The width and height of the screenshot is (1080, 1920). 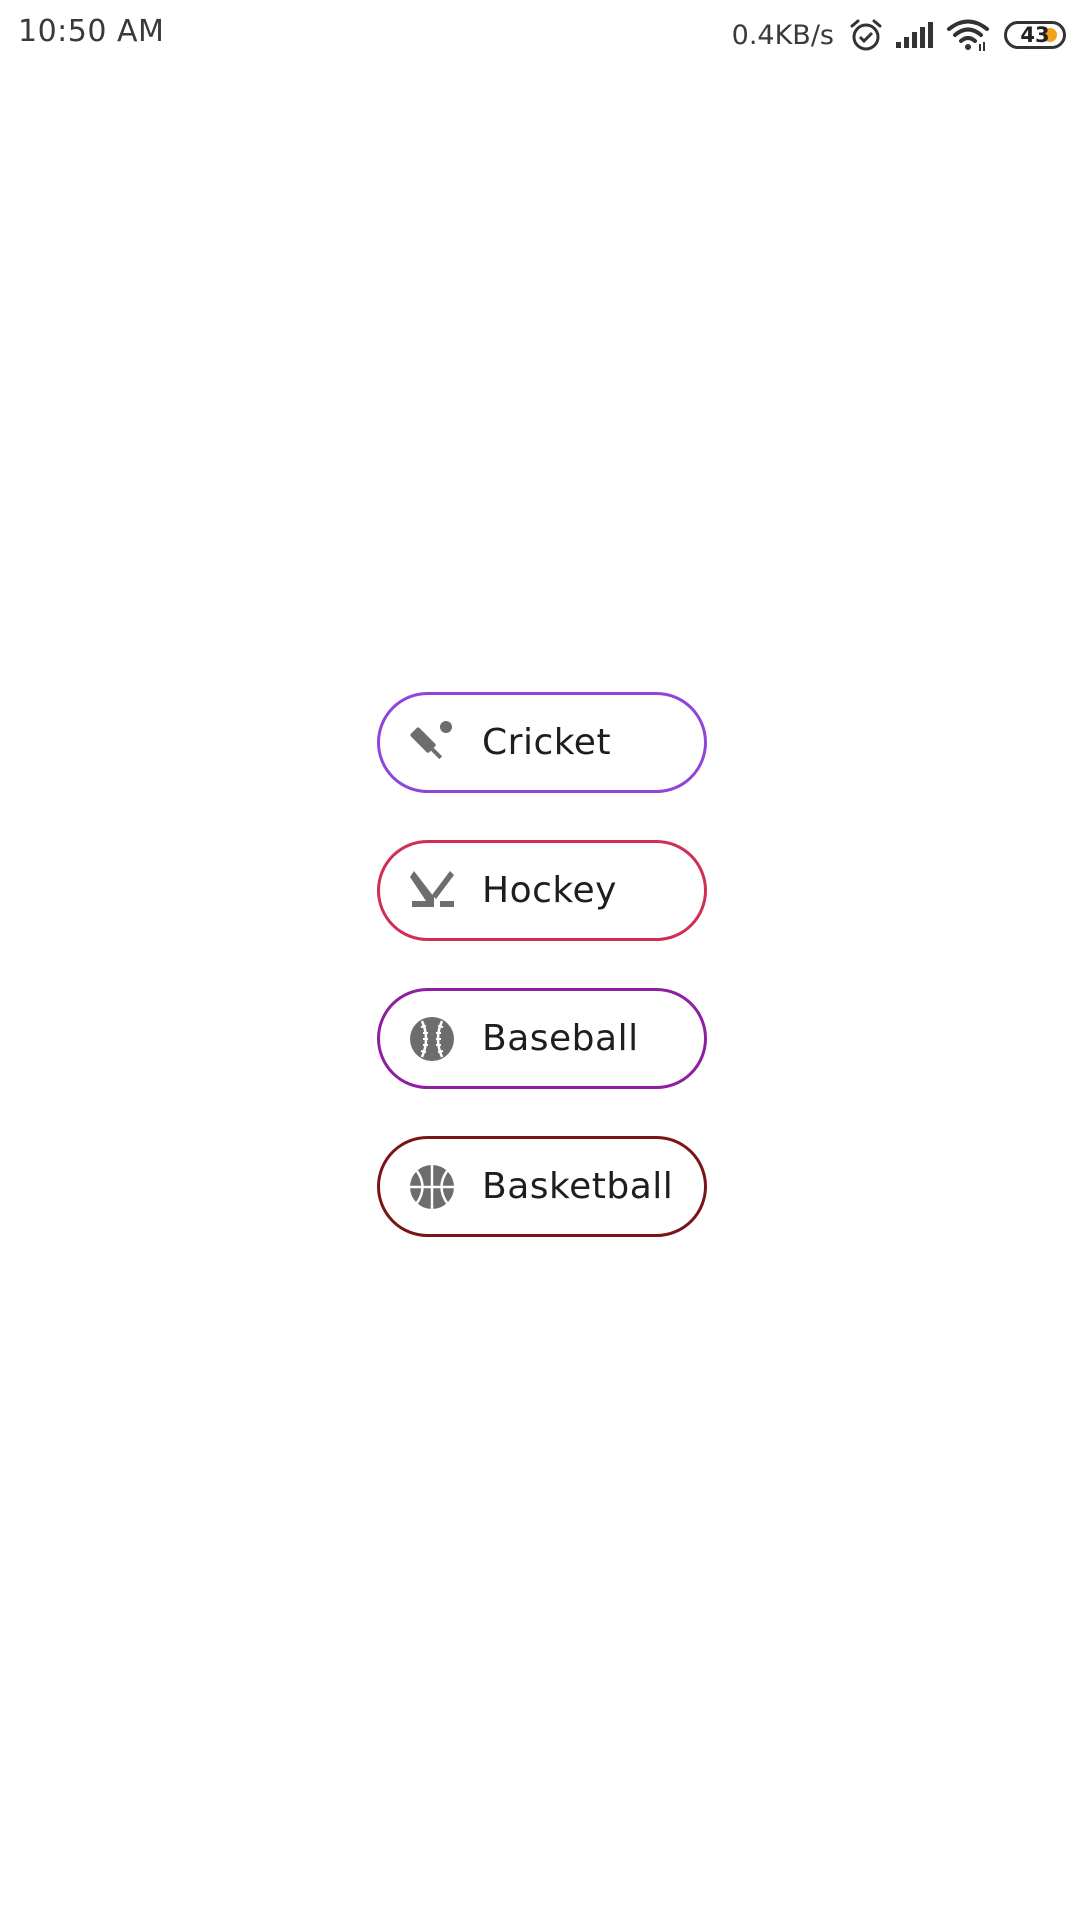 I want to click on cricket-button: Cricket, so click(x=542, y=742).